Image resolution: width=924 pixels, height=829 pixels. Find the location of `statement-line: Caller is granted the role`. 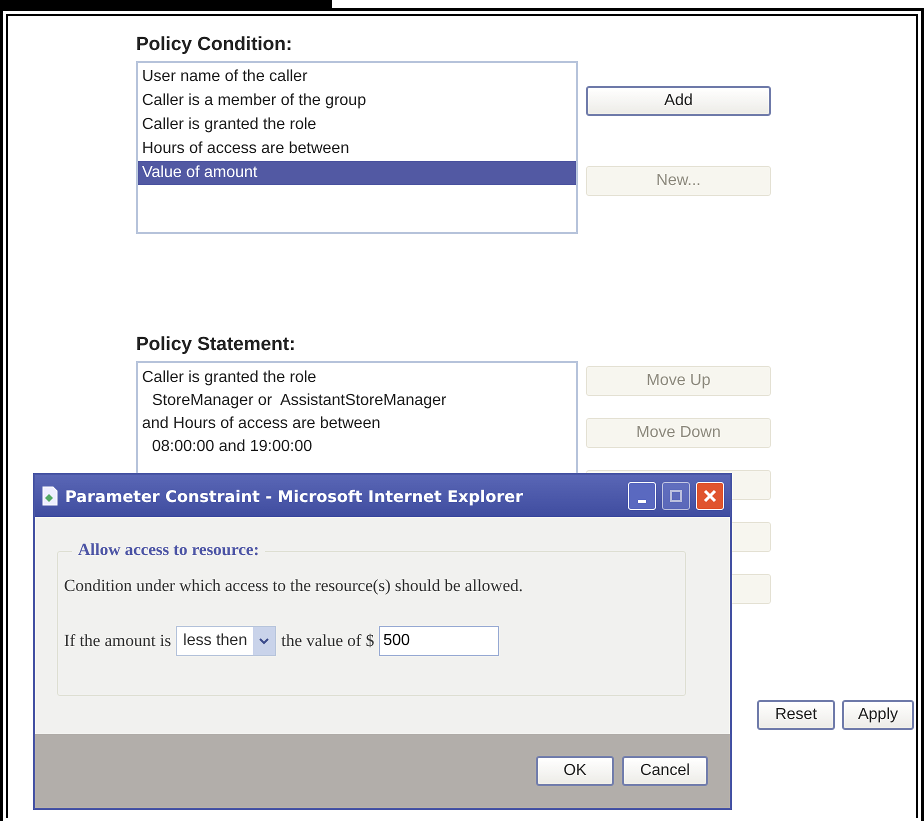

statement-line: Caller is granted the role is located at coordinates (230, 378).